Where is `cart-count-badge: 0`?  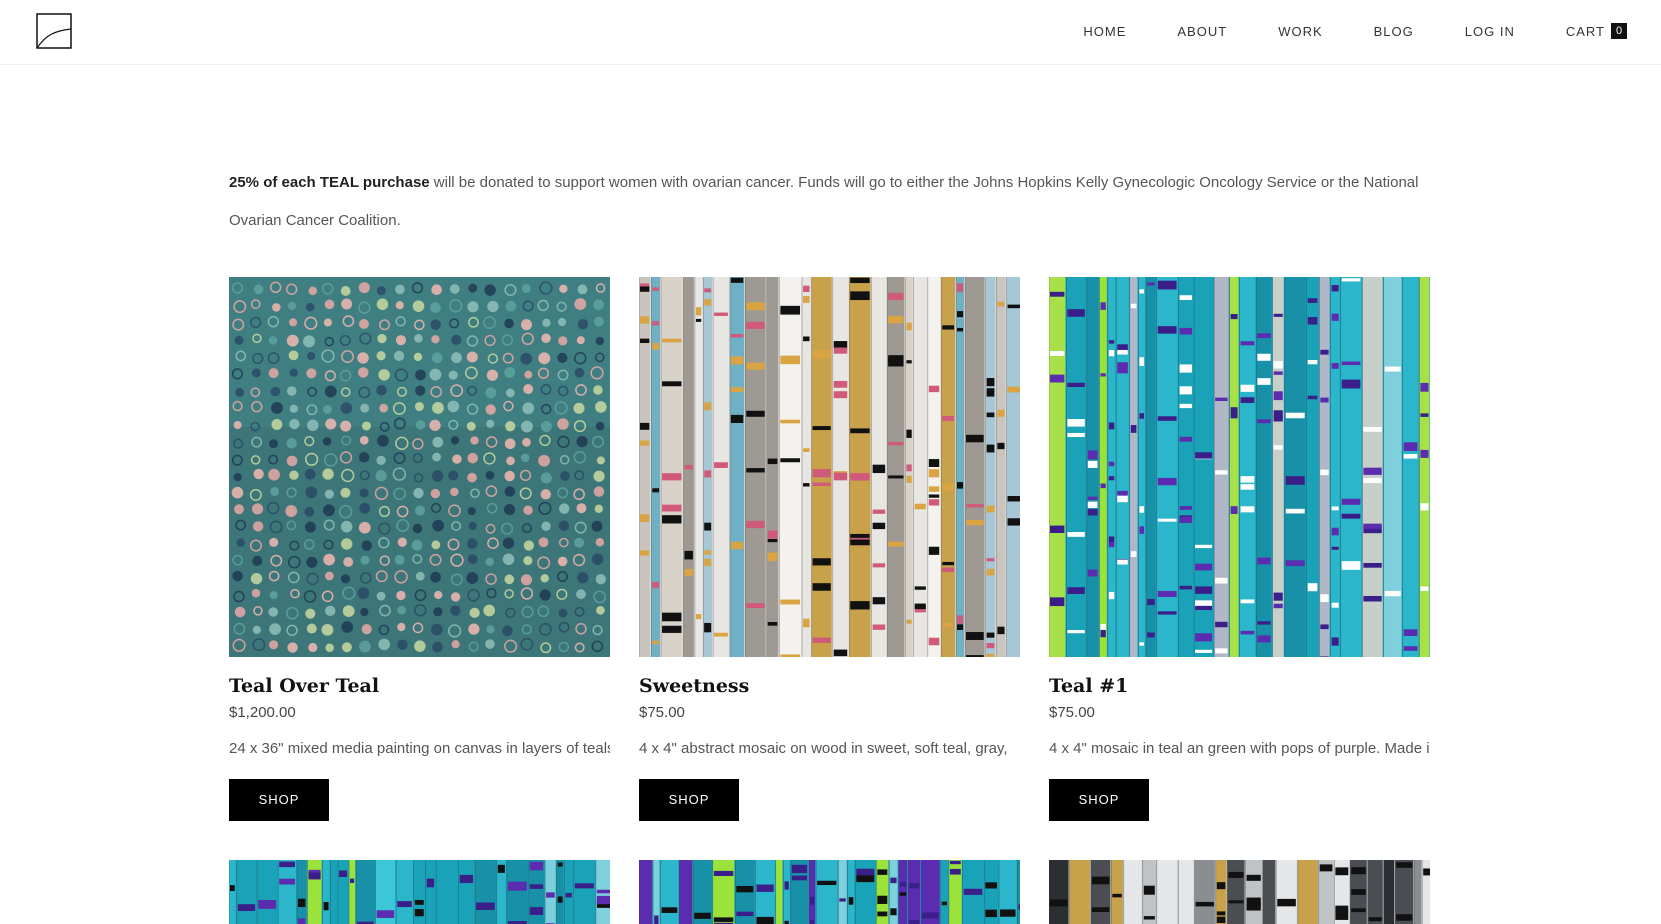 cart-count-badge: 0 is located at coordinates (1619, 31).